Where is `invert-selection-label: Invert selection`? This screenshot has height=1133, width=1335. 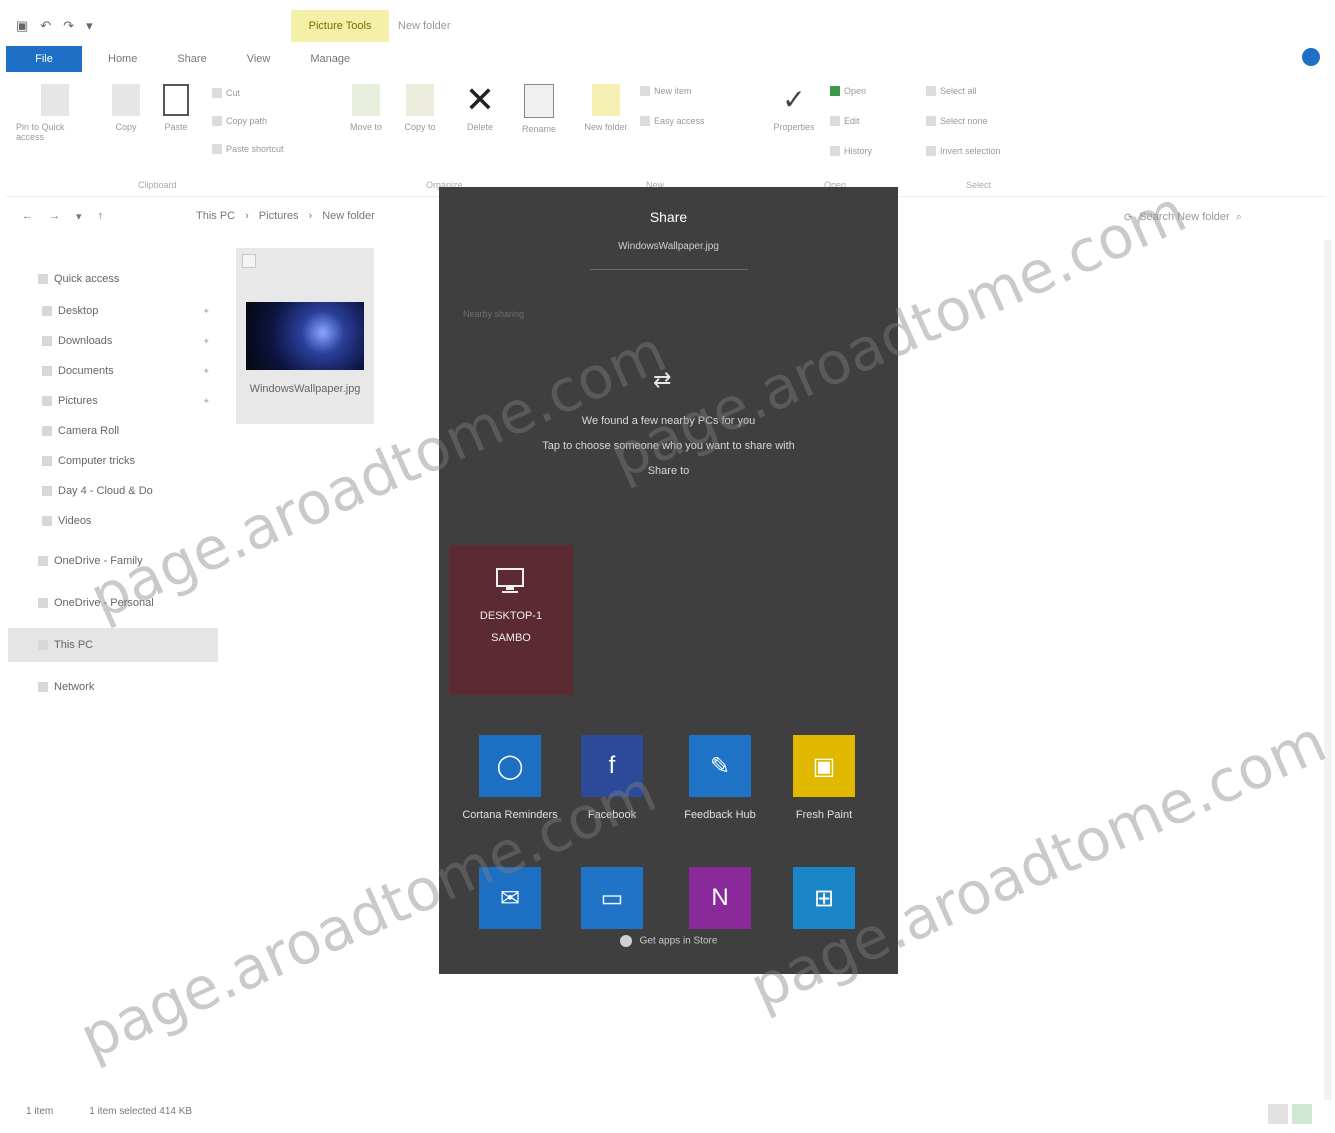 invert-selection-label: Invert selection is located at coordinates (970, 151).